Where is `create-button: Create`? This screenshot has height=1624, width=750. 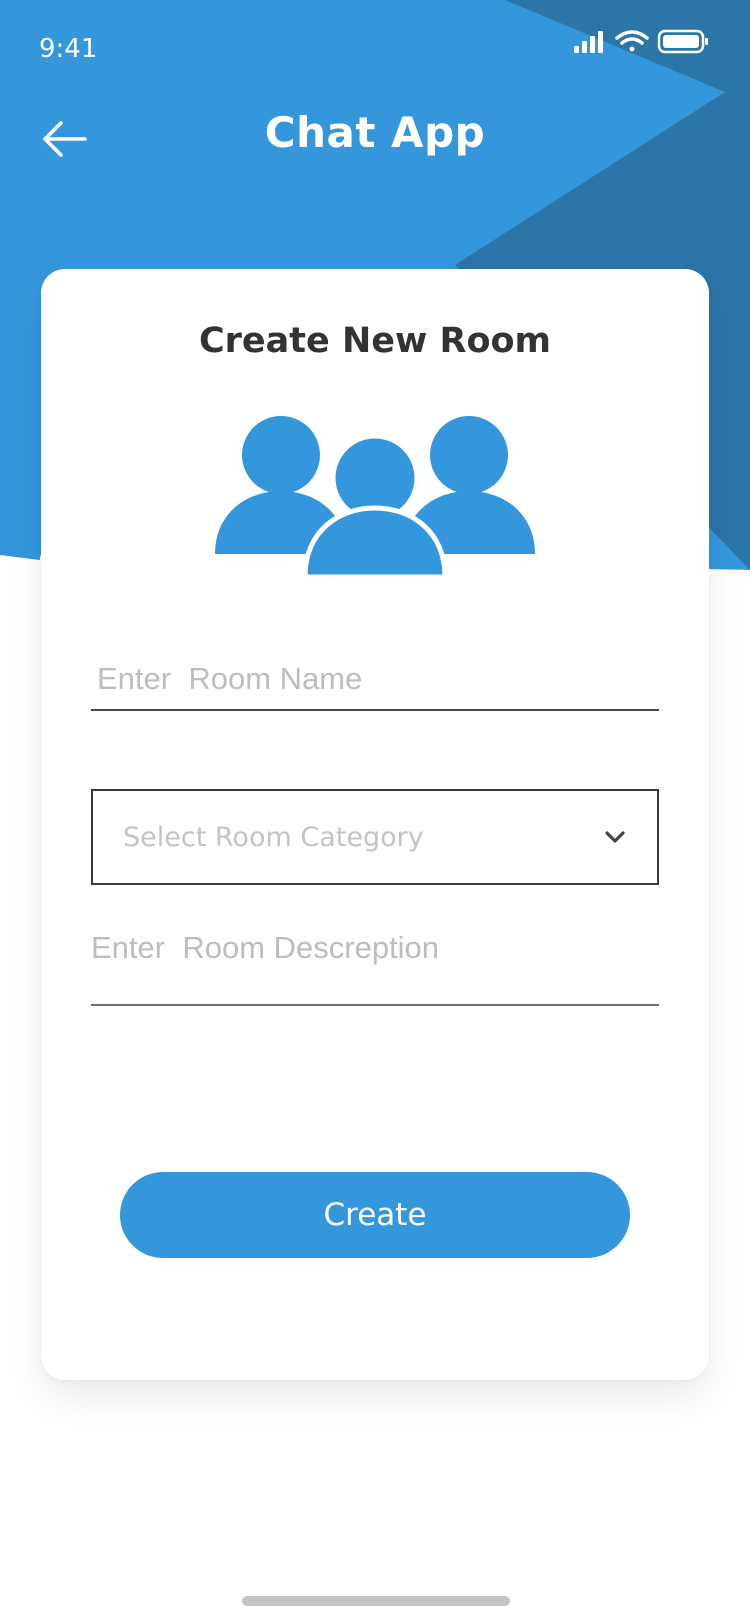
create-button: Create is located at coordinates (375, 1215).